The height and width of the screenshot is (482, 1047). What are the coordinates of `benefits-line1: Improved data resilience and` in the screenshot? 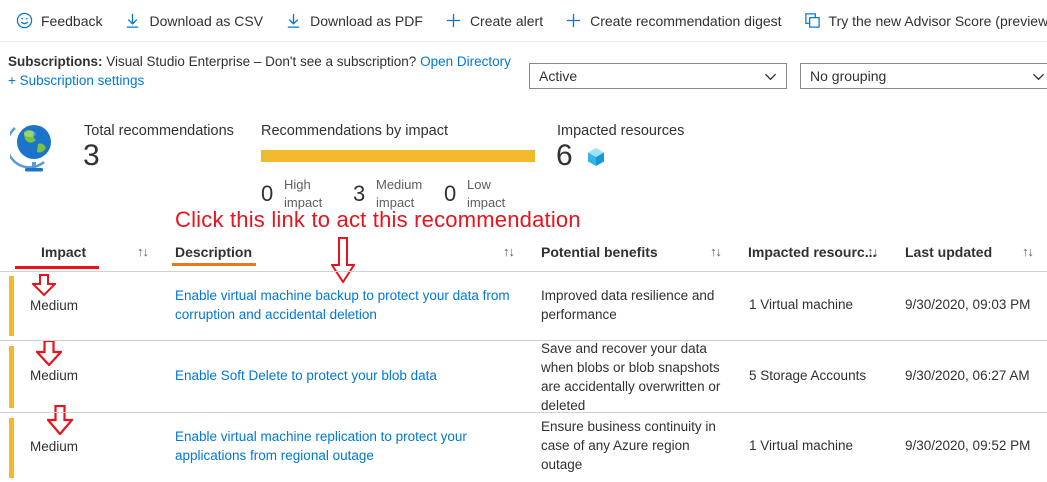 It's located at (628, 295).